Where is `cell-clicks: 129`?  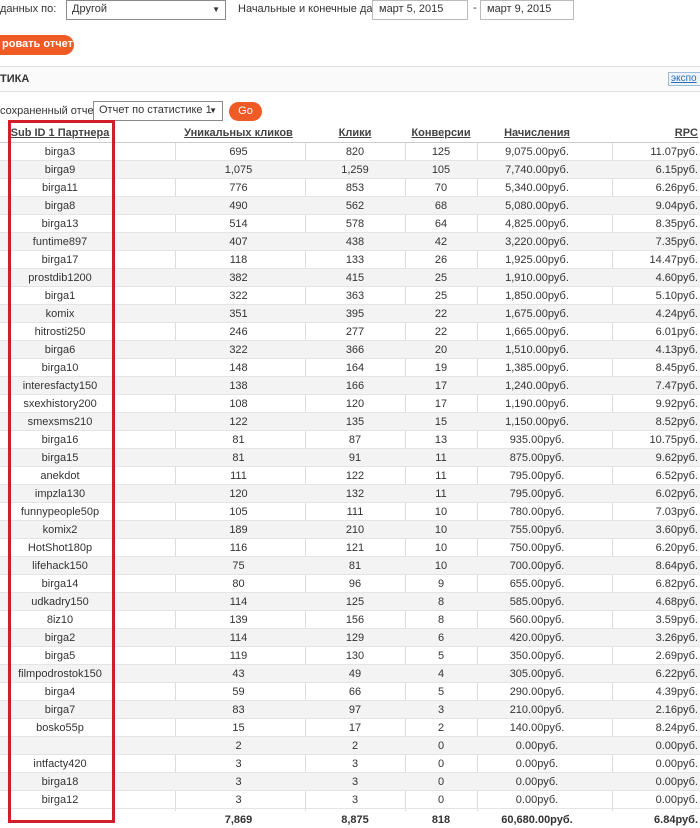 cell-clicks: 129 is located at coordinates (355, 638).